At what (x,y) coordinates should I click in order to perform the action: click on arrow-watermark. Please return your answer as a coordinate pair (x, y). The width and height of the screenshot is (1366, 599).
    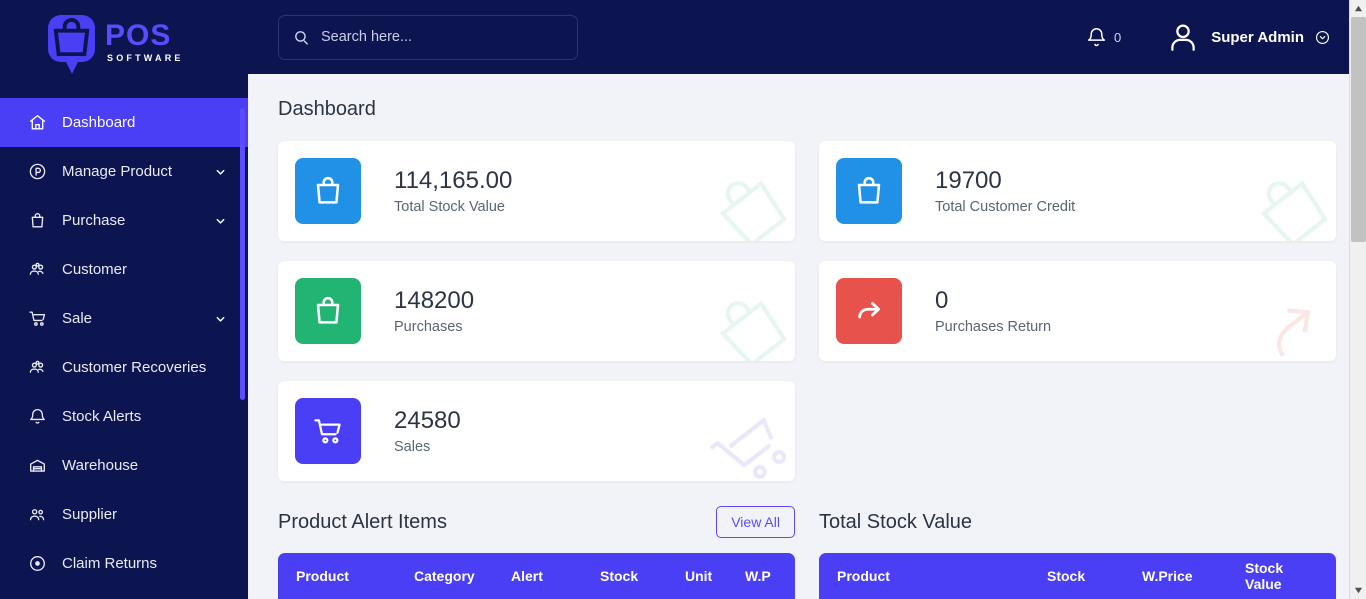
    Looking at the image, I should click on (1286, 318).